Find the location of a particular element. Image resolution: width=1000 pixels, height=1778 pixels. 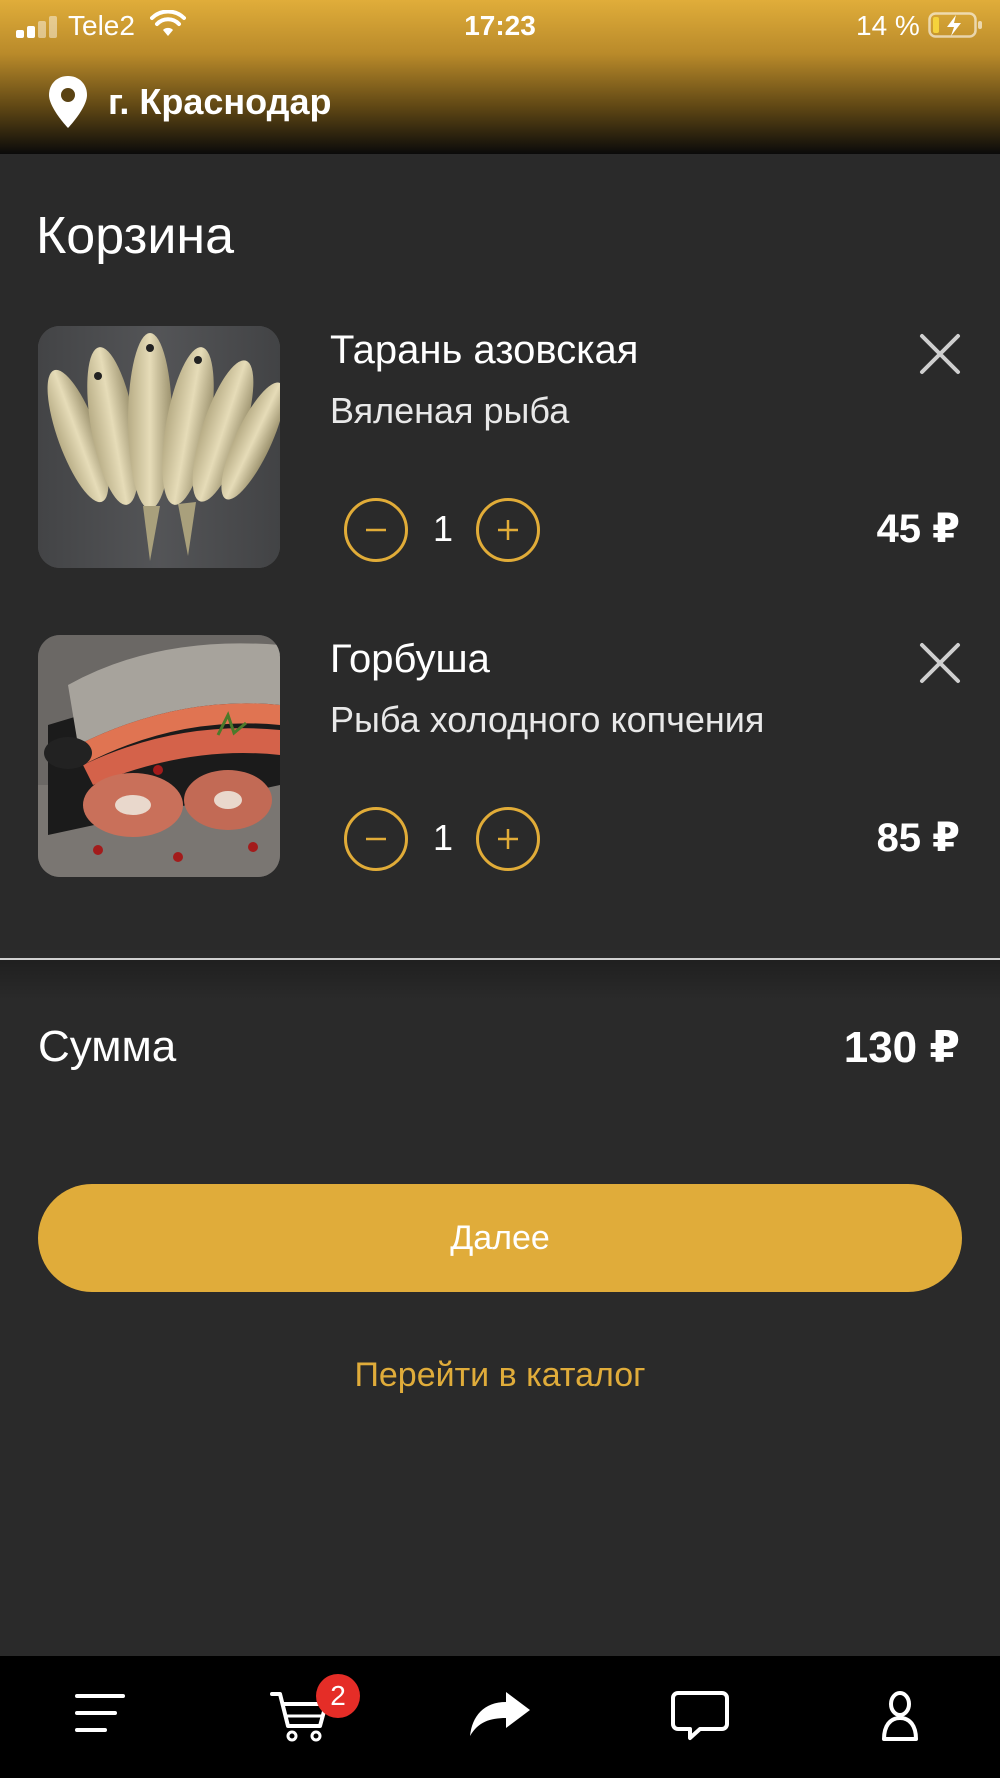

status-time: 17:23 is located at coordinates (500, 25).